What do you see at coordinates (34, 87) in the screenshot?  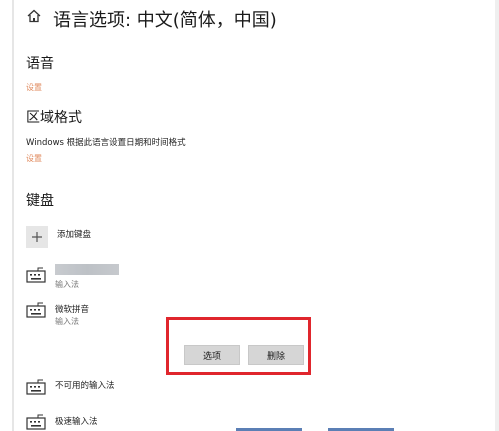 I see `speech-settings-link: 设置` at bounding box center [34, 87].